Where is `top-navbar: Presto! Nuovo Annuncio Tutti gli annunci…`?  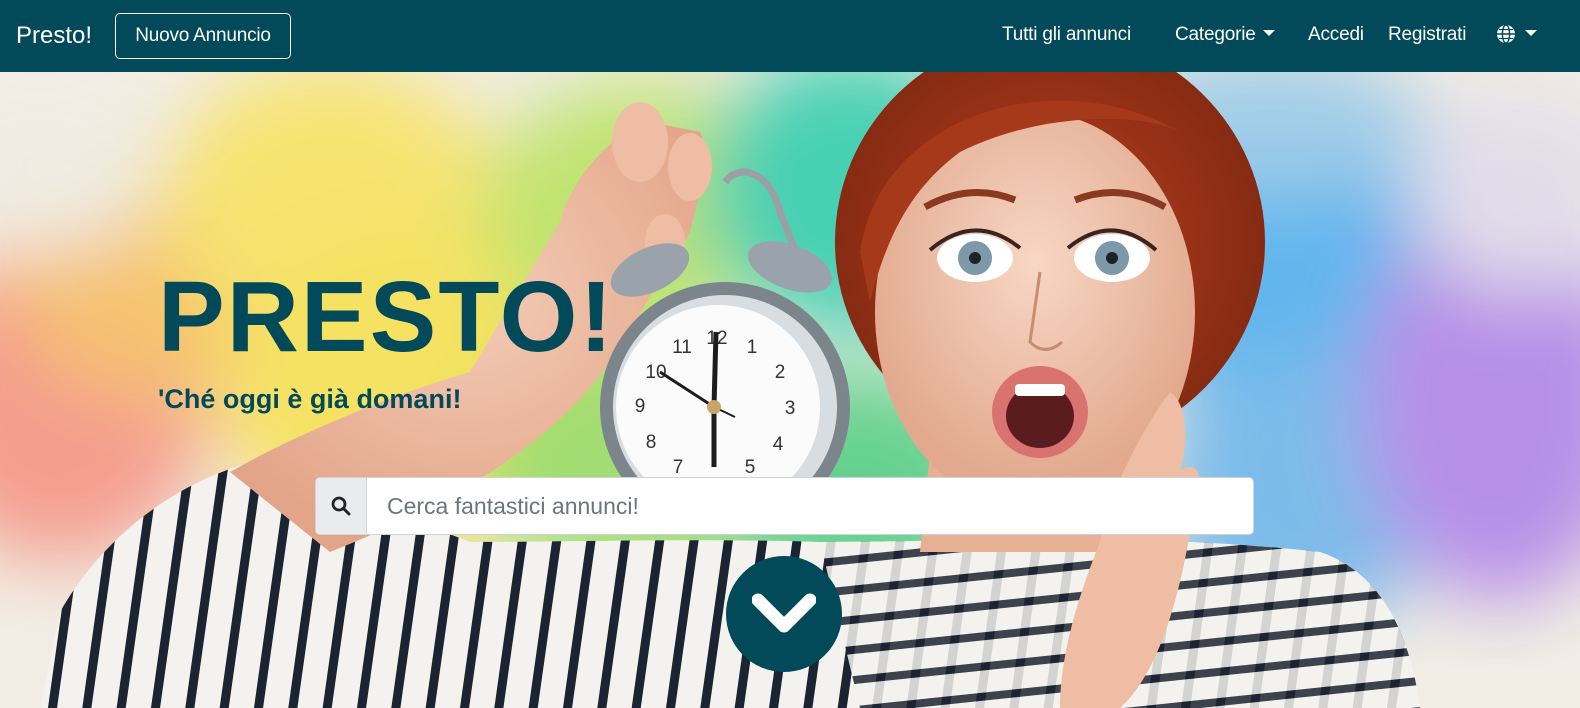
top-navbar: Presto! Nuovo Annuncio Tutti gli annunci… is located at coordinates (790, 36).